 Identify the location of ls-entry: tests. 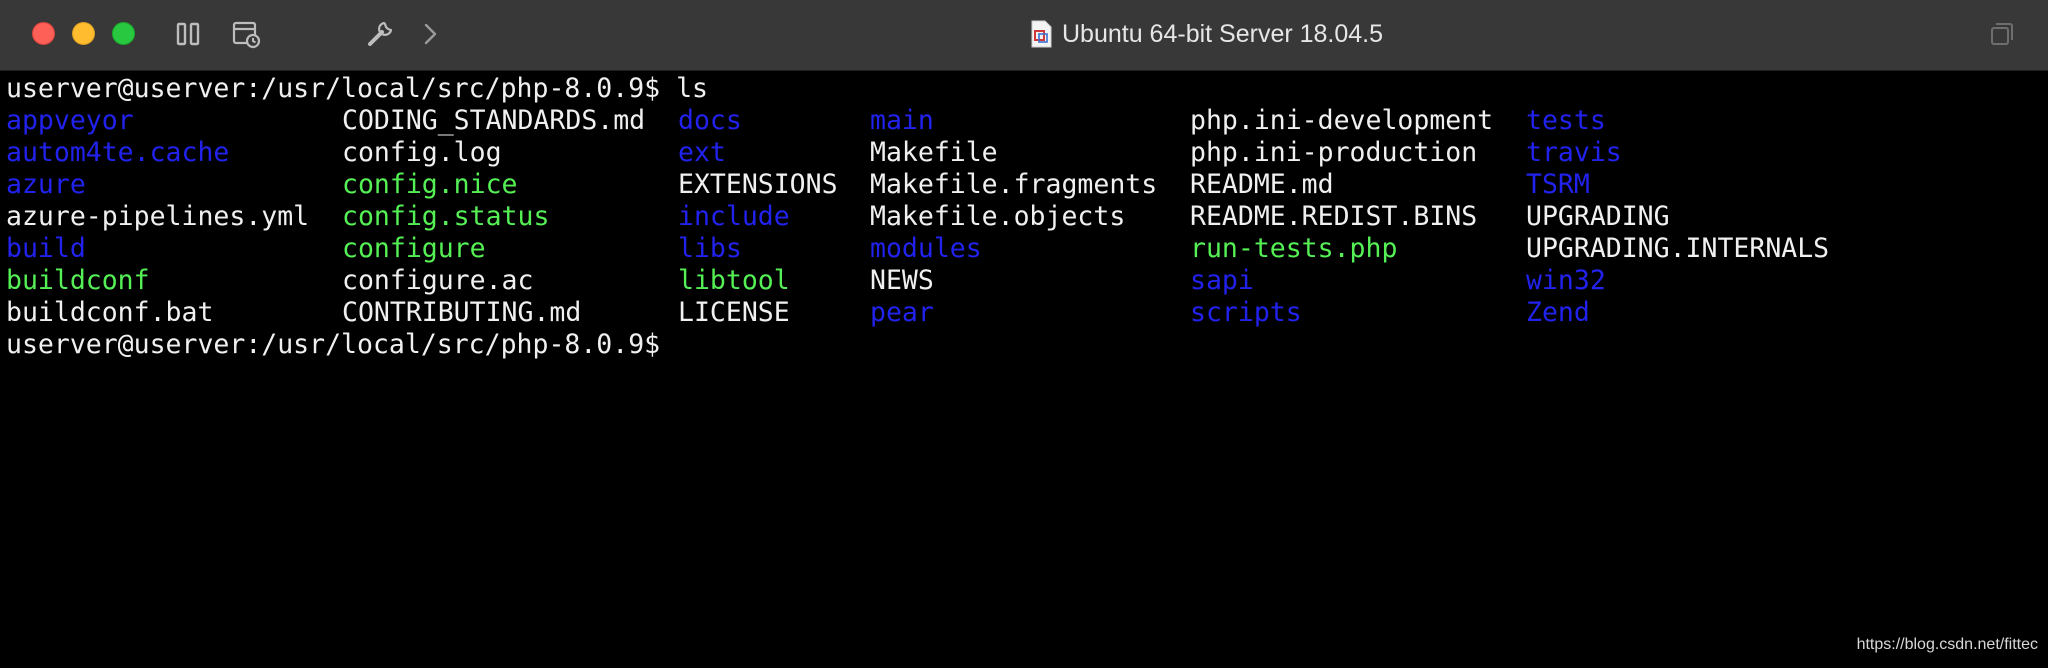
(1566, 120).